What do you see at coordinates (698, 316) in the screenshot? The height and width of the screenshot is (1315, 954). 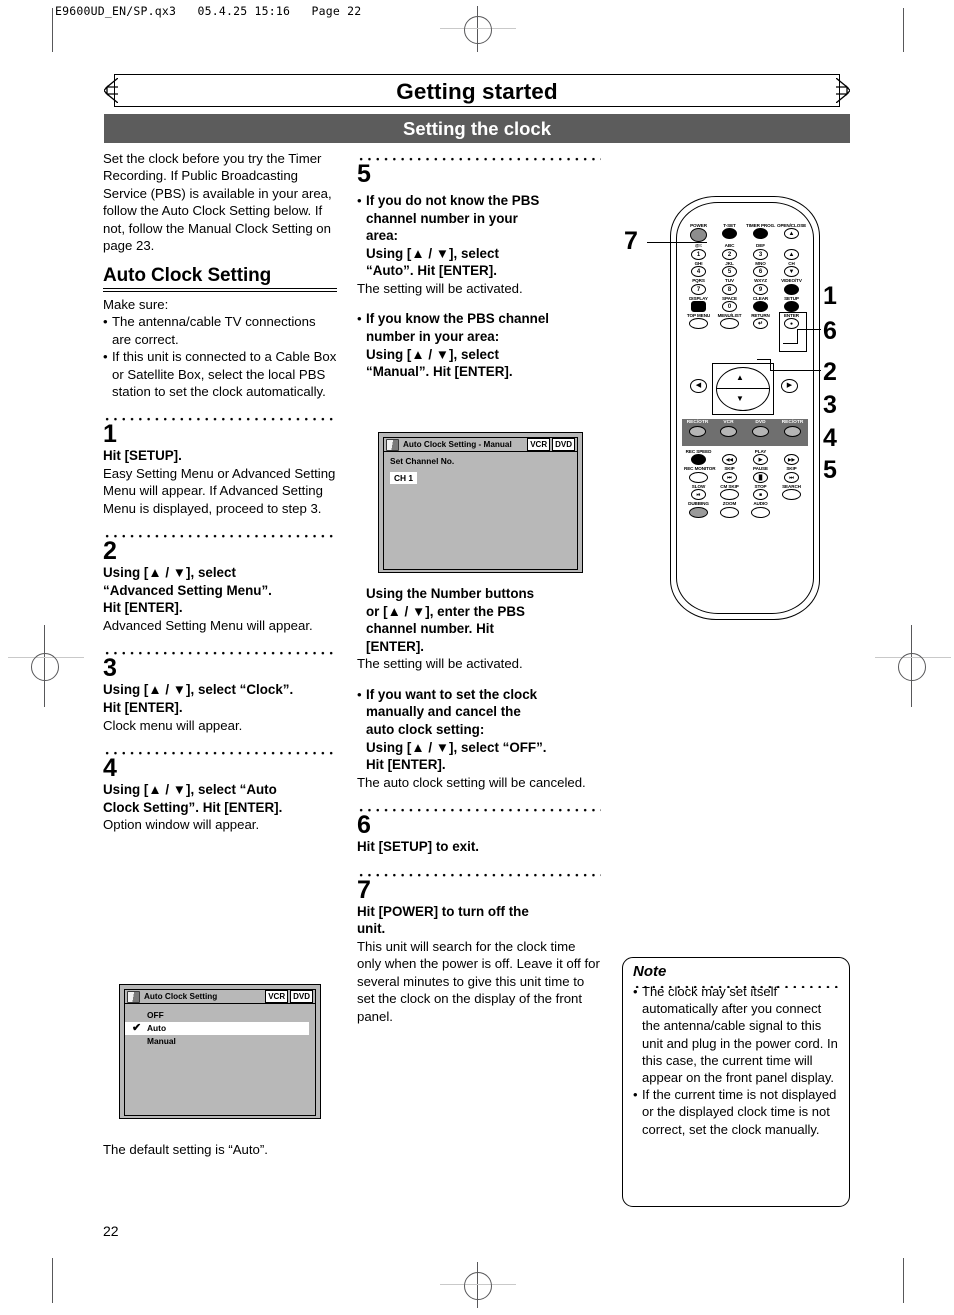 I see `key-label: TOP MENU` at bounding box center [698, 316].